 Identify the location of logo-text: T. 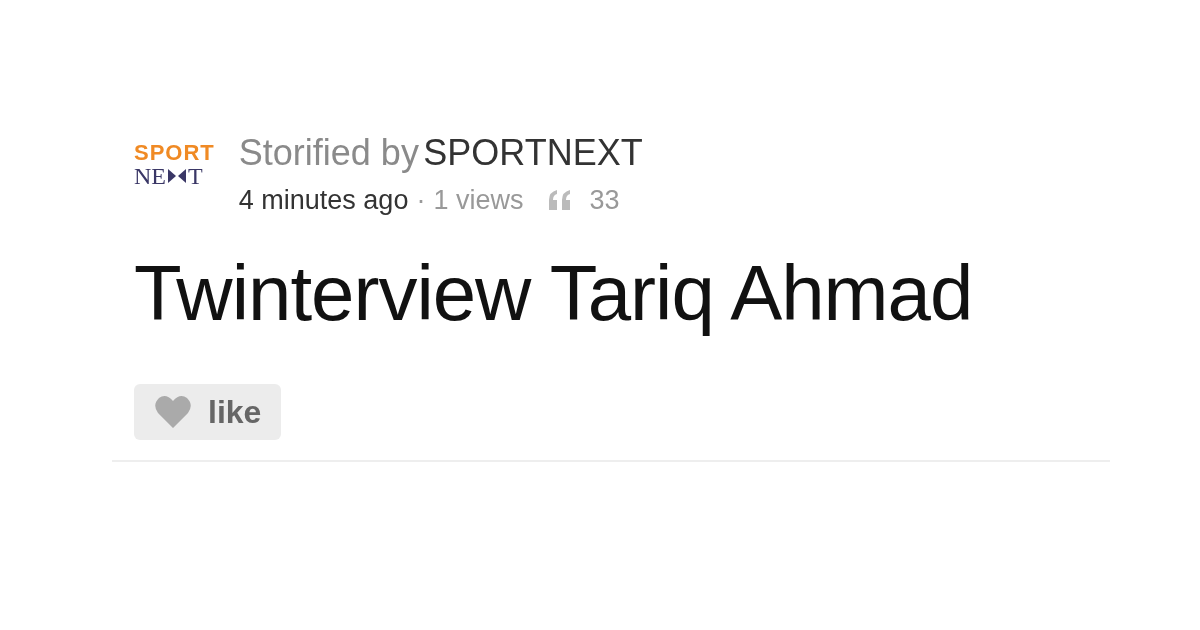
(195, 176).